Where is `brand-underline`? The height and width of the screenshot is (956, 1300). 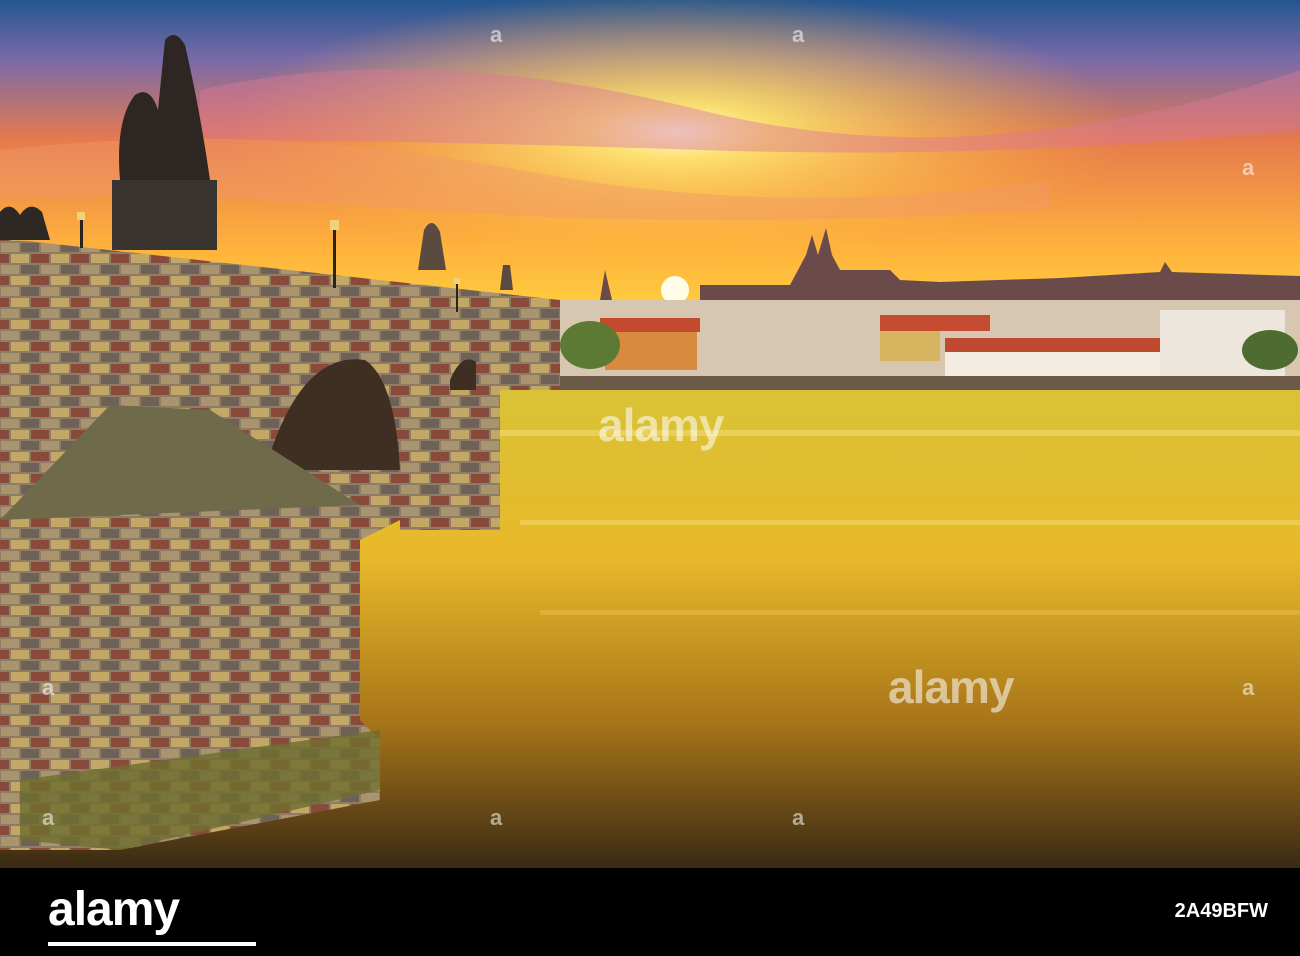
brand-underline is located at coordinates (152, 944).